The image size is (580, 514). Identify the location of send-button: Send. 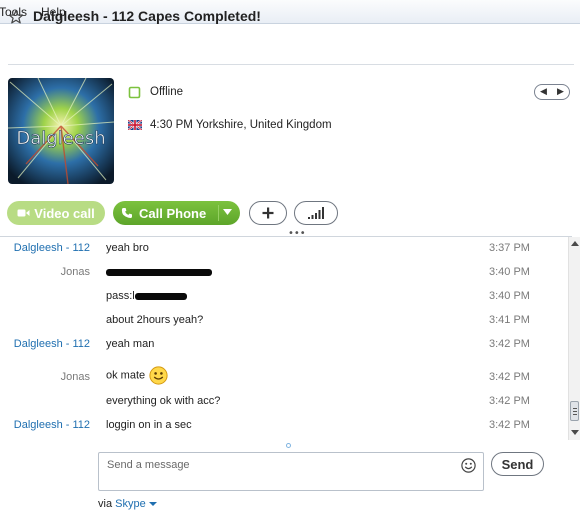
(517, 464).